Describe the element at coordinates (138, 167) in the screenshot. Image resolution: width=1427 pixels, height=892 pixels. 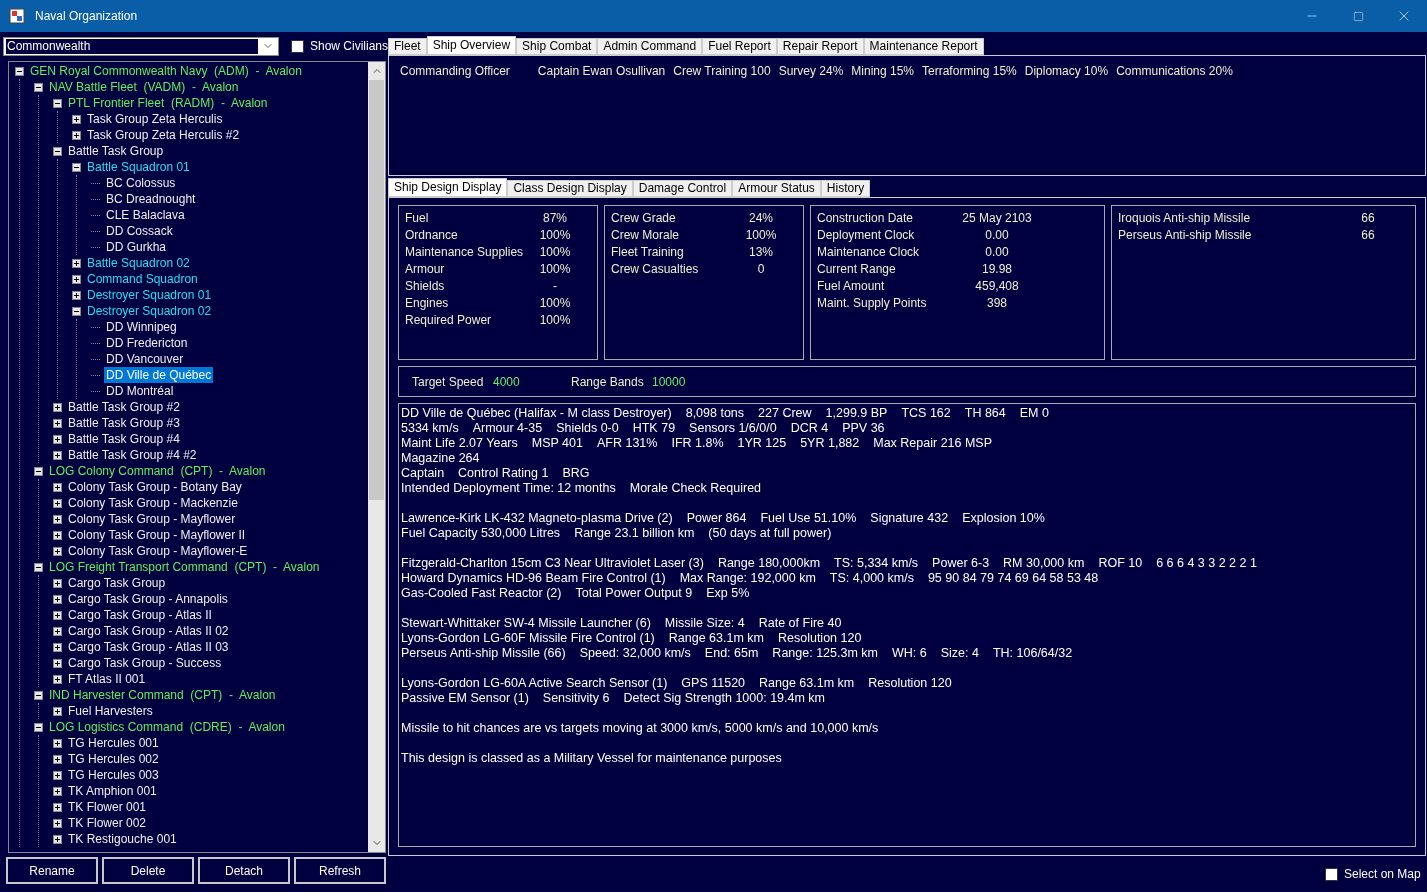
I see `tree-item: Battle Squadron 01` at that location.